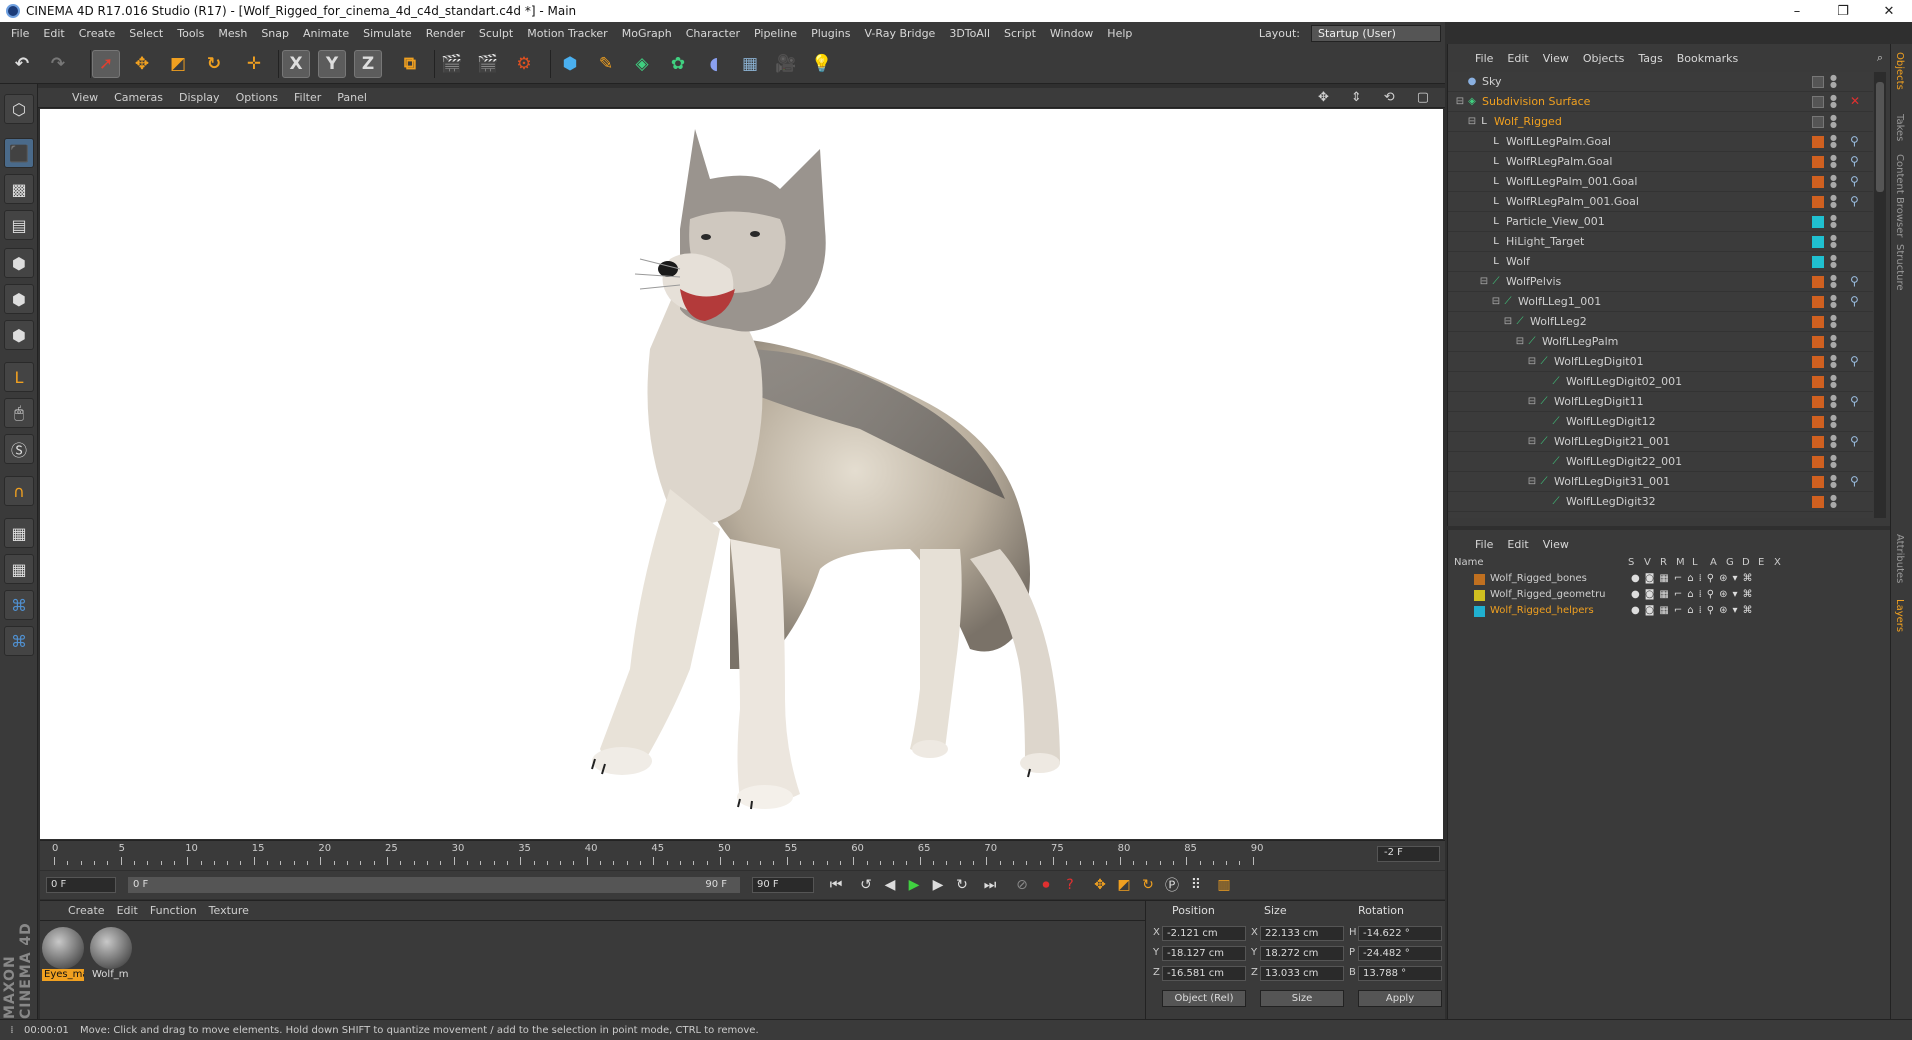  What do you see at coordinates (969, 33) in the screenshot?
I see `menu-3dtoall: 3DToAll` at bounding box center [969, 33].